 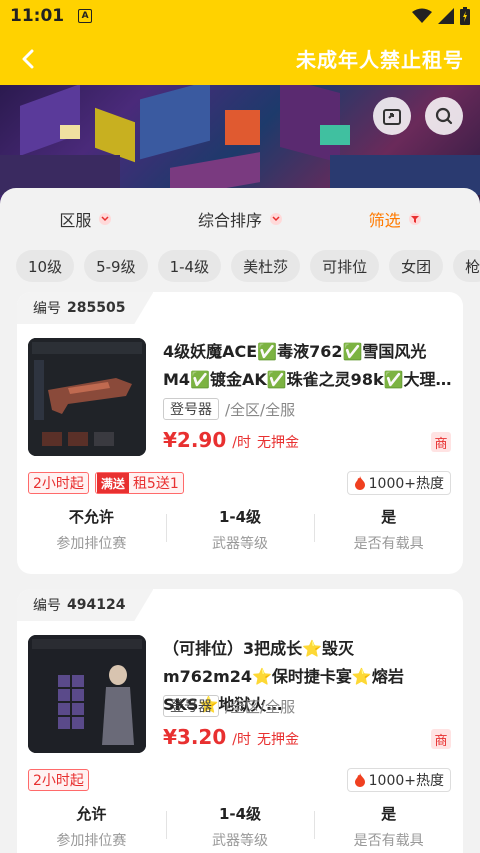 I want to click on promo-badge: 满送 租5送1, so click(x=139, y=483).